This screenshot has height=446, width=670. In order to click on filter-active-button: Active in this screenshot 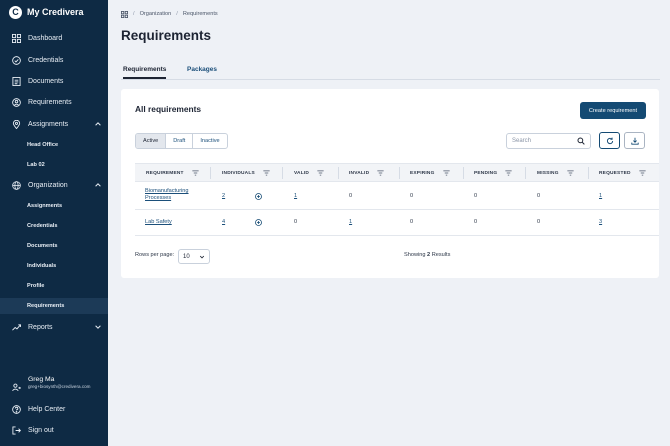, I will do `click(151, 141)`.